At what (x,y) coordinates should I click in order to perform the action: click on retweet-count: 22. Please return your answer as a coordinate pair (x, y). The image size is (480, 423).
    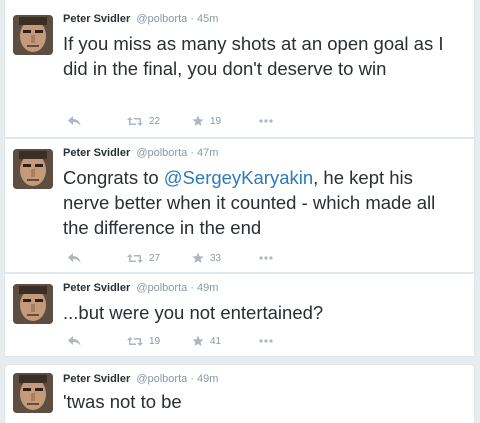
    Looking at the image, I should click on (155, 121).